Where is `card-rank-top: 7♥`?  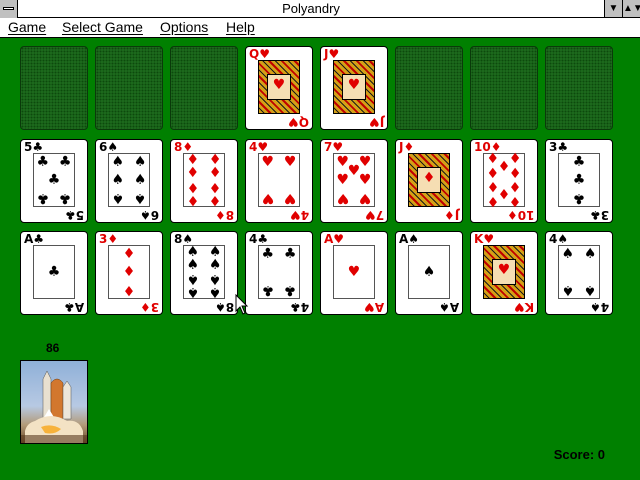
card-rank-top: 7♥ is located at coordinates (333, 147).